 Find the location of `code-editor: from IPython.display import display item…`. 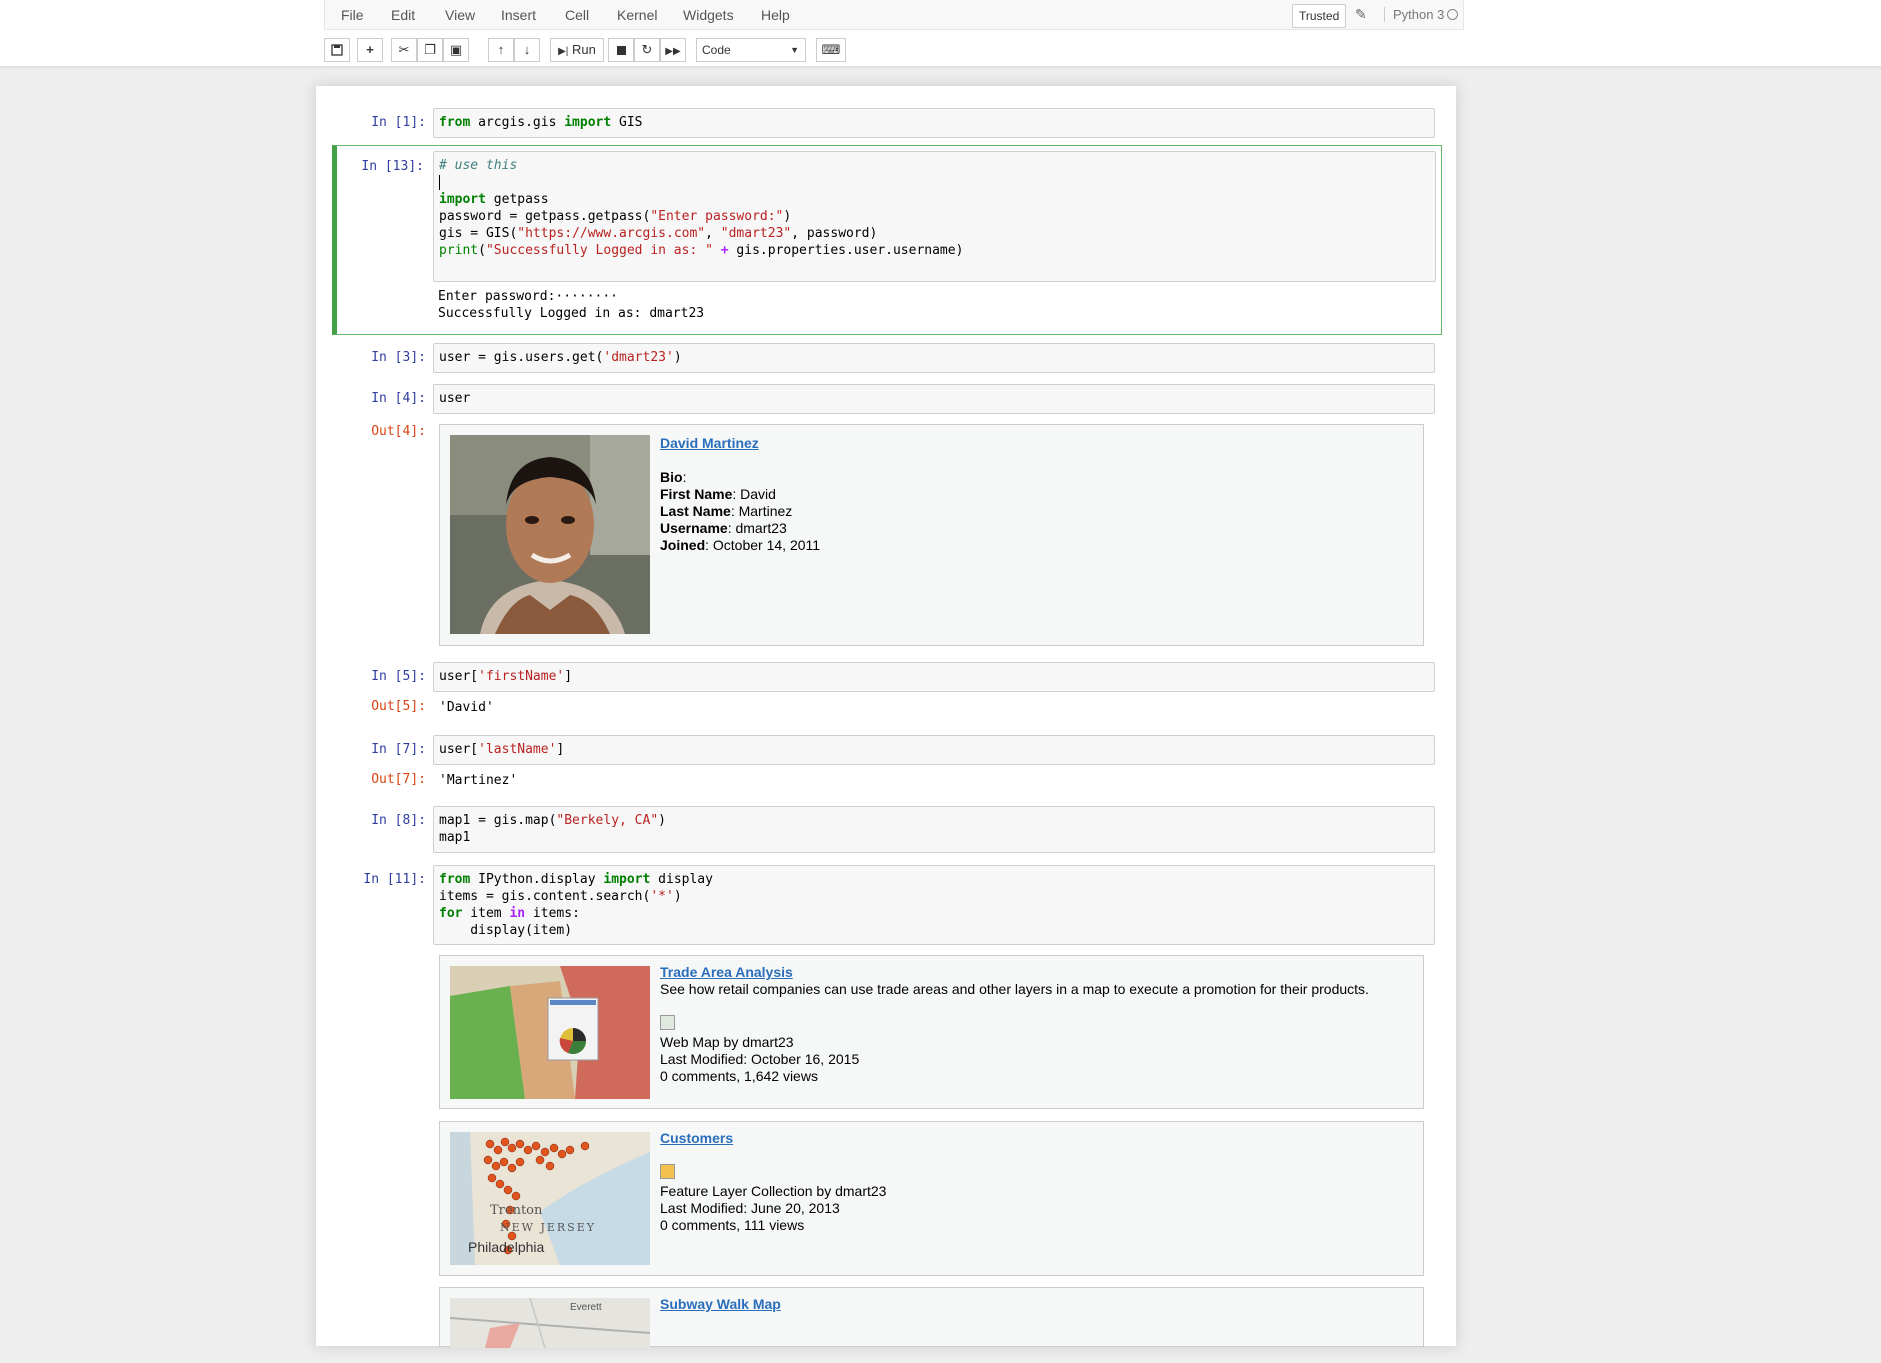

code-editor: from IPython.display import display item… is located at coordinates (934, 905).